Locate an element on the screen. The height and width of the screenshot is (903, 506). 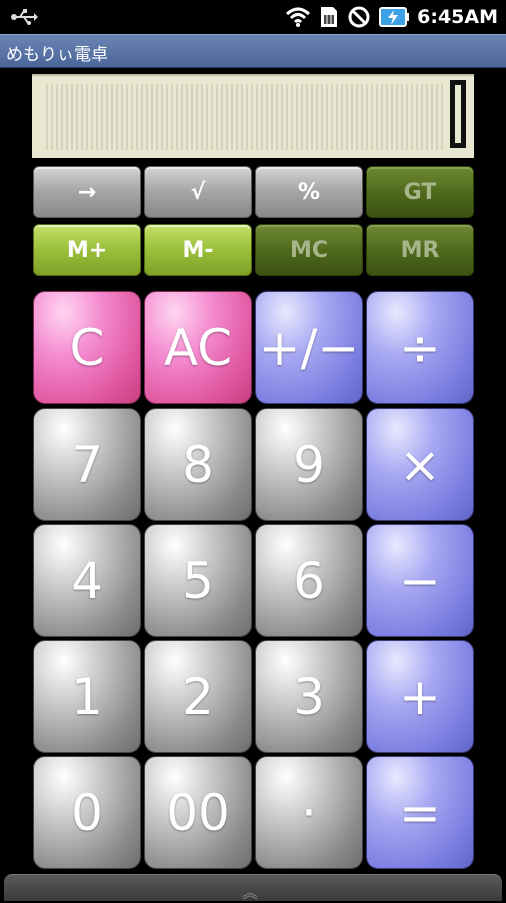
multiply-key-label: × is located at coordinates (420, 464).